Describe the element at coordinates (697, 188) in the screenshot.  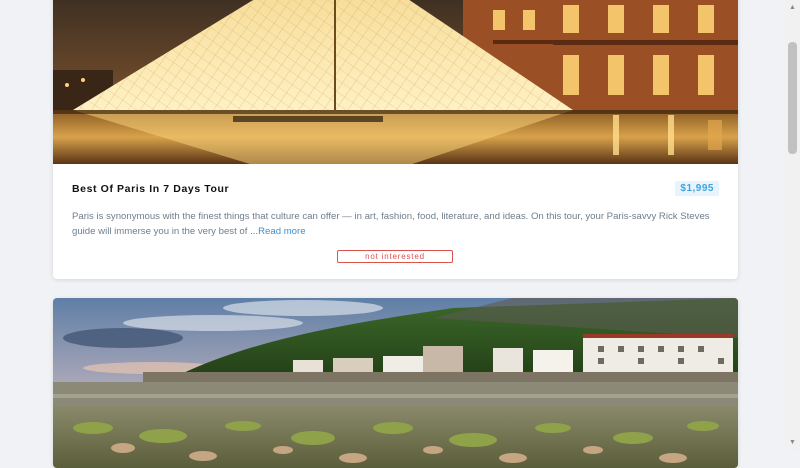
I see `price-badge: $1,995` at that location.